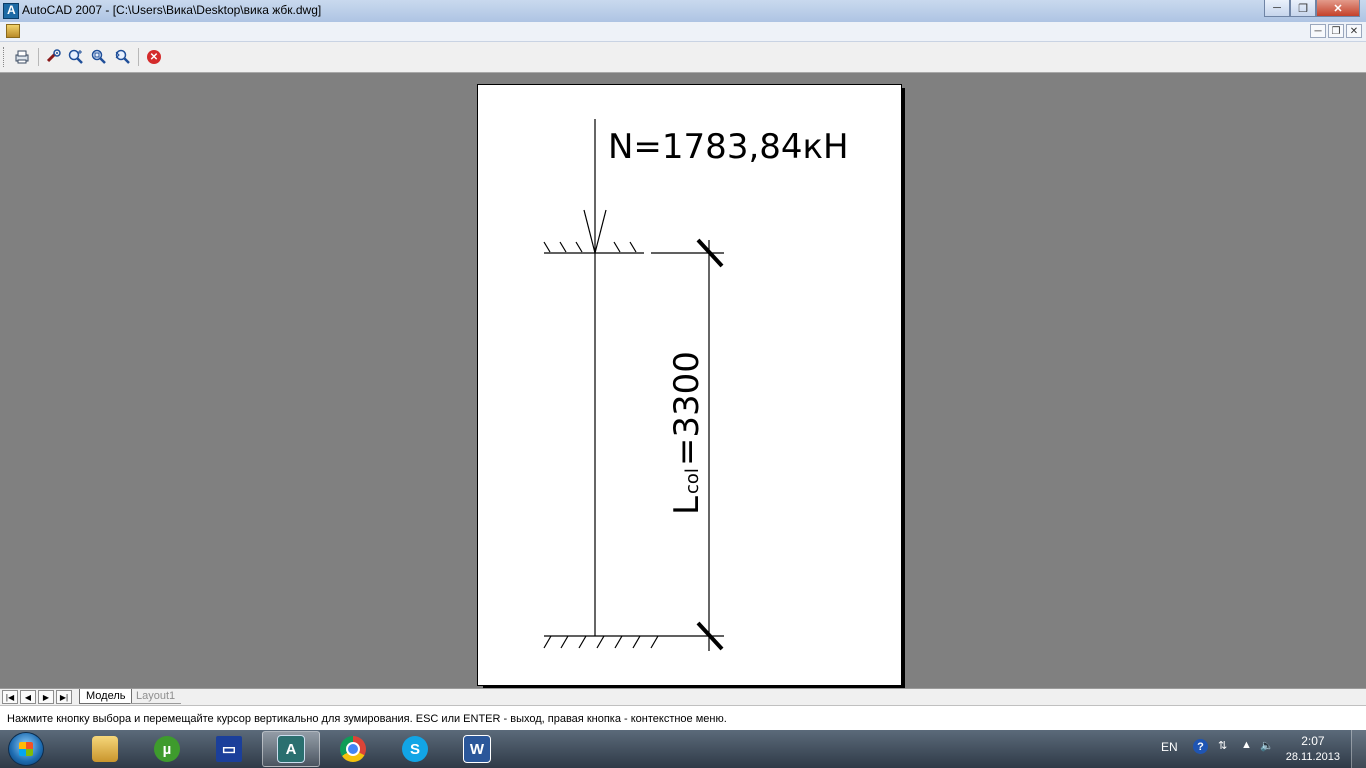 The image size is (1366, 768). What do you see at coordinates (1222, 745) in the screenshot?
I see `network-icon: ⇅` at bounding box center [1222, 745].